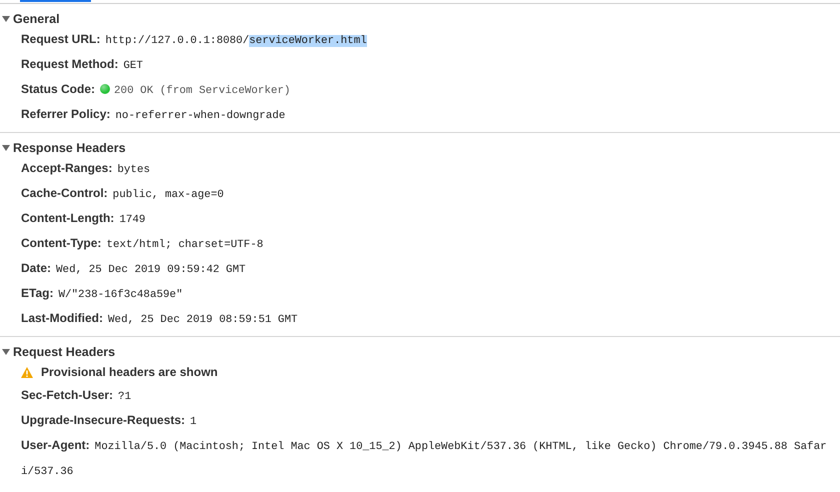  I want to click on header-line: User-Agent: Mozilla/5.0 (Macintosh; Intel Mac OS X 10_15_2) AppleWebKit/537.36 (KHTML, like Gecko) Chrome/79.0.3945.88 Safari/537.36, so click(424, 458).